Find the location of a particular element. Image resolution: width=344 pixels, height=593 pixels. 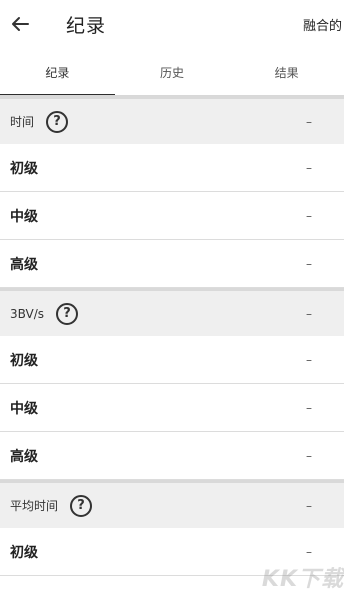

tab-results-label: 结果 is located at coordinates (286, 72).